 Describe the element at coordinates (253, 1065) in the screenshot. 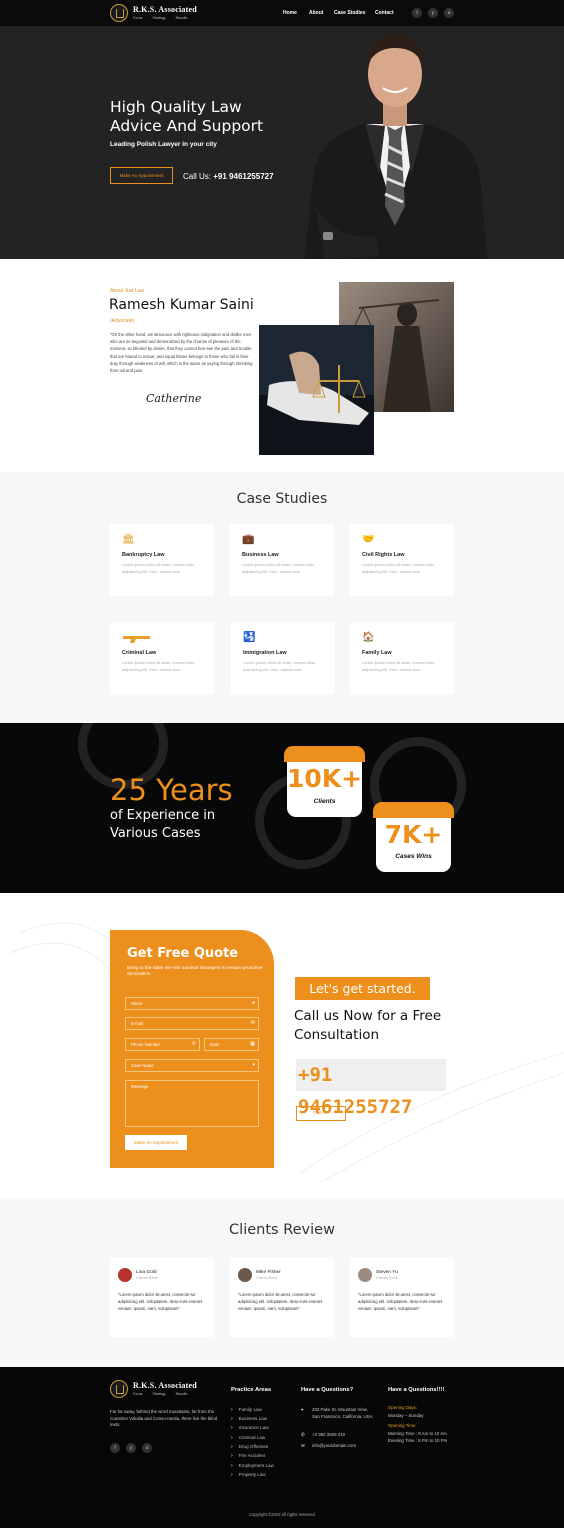

I see `chevron-down-icon: ▾` at that location.